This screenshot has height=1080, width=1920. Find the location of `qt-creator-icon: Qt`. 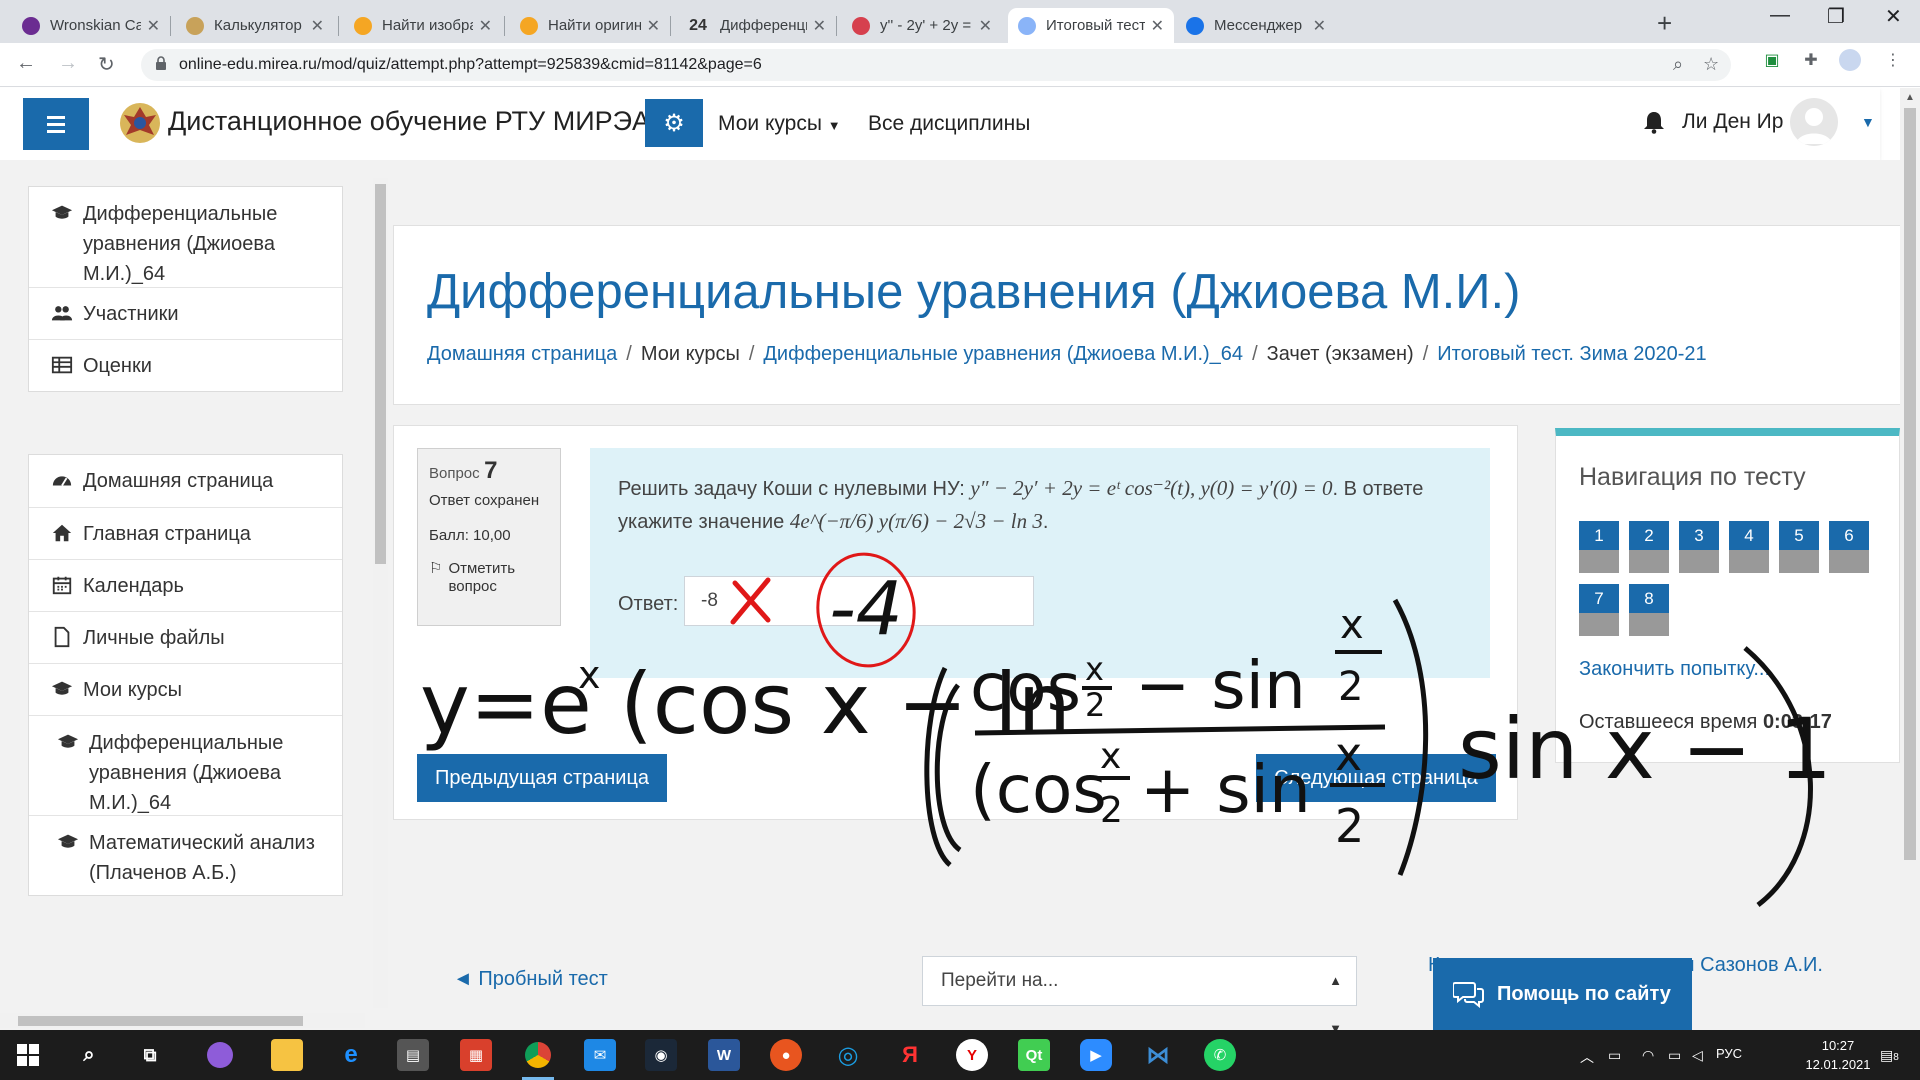

qt-creator-icon: Qt is located at coordinates (1034, 1055).